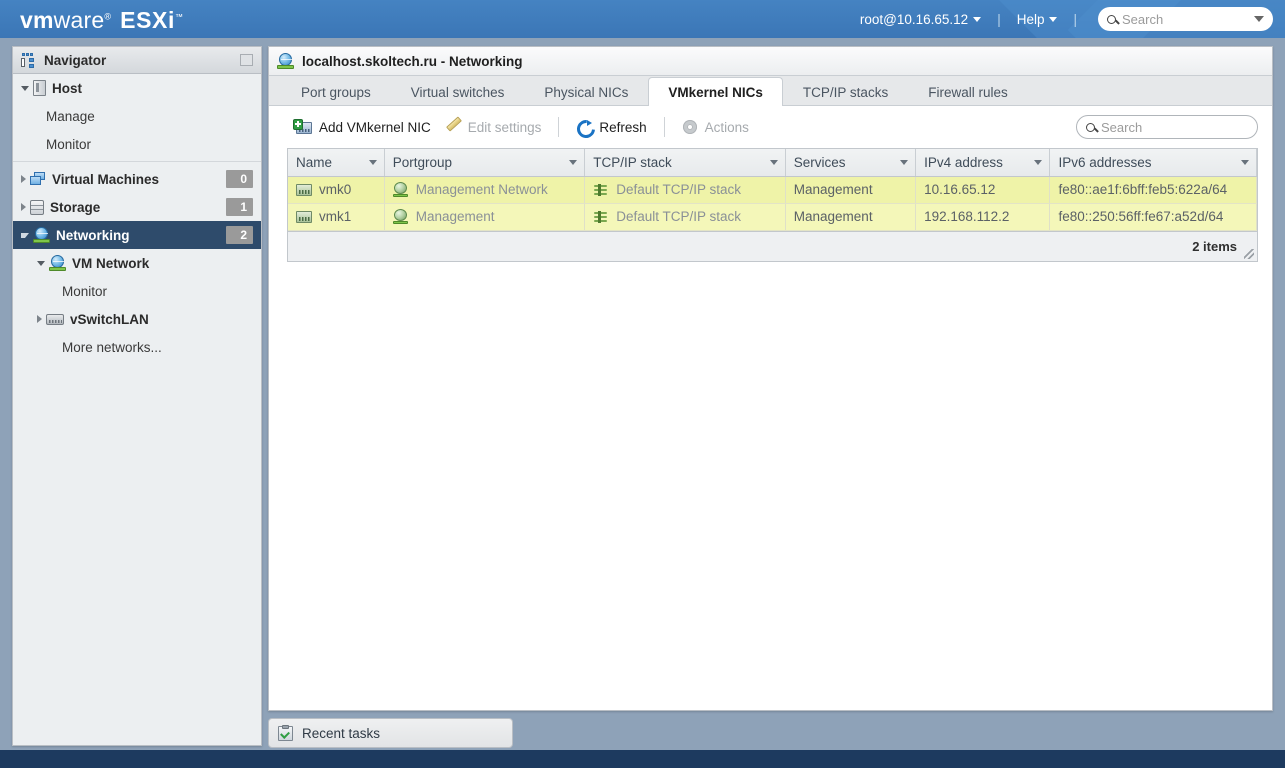 The image size is (1285, 768). What do you see at coordinates (55, 319) in the screenshot?
I see `virtual-switch-icon` at bounding box center [55, 319].